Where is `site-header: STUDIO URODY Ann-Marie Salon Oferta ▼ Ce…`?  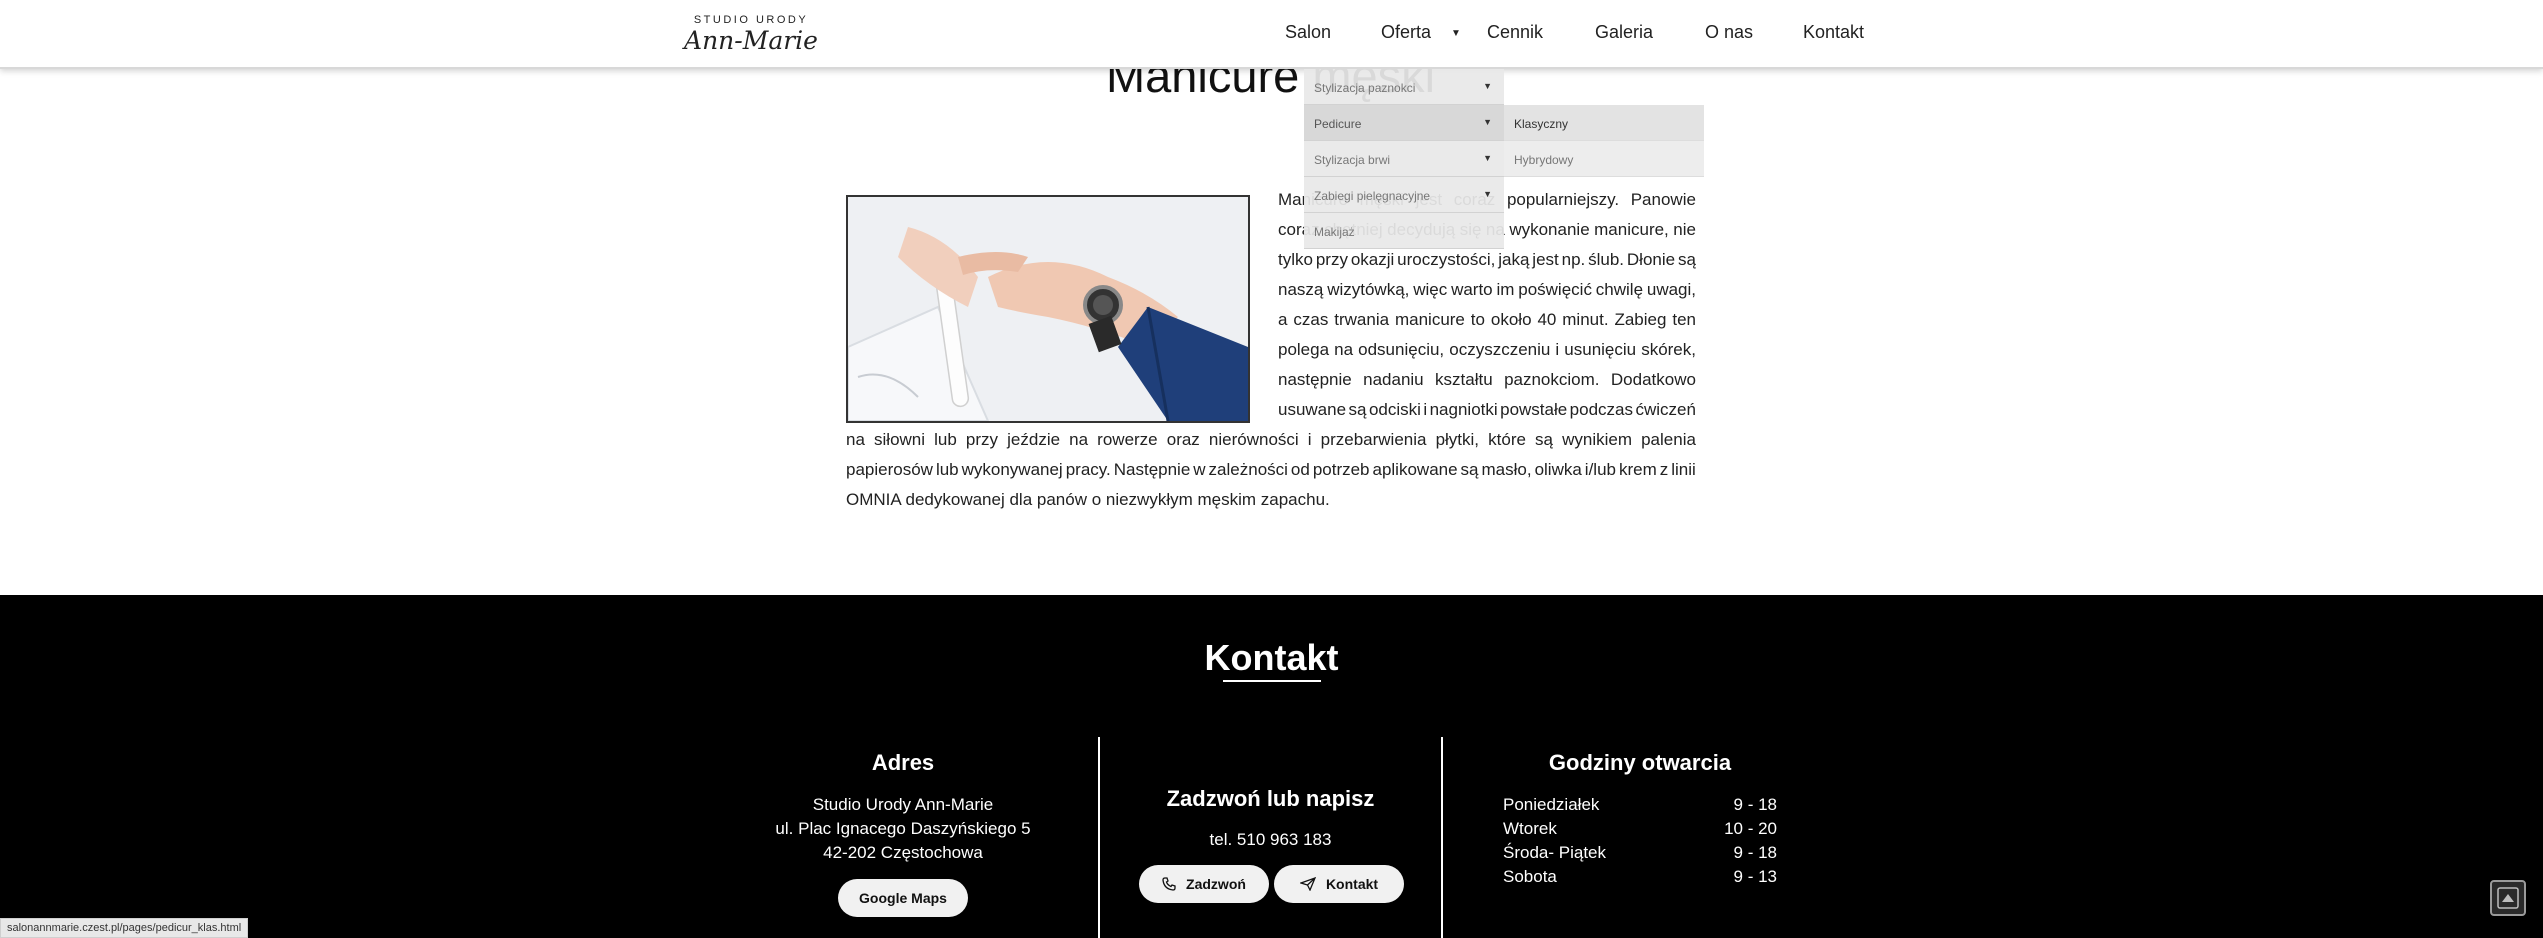 site-header: STUDIO URODY Ann-Marie Salon Oferta ▼ Ce… is located at coordinates (1271, 34).